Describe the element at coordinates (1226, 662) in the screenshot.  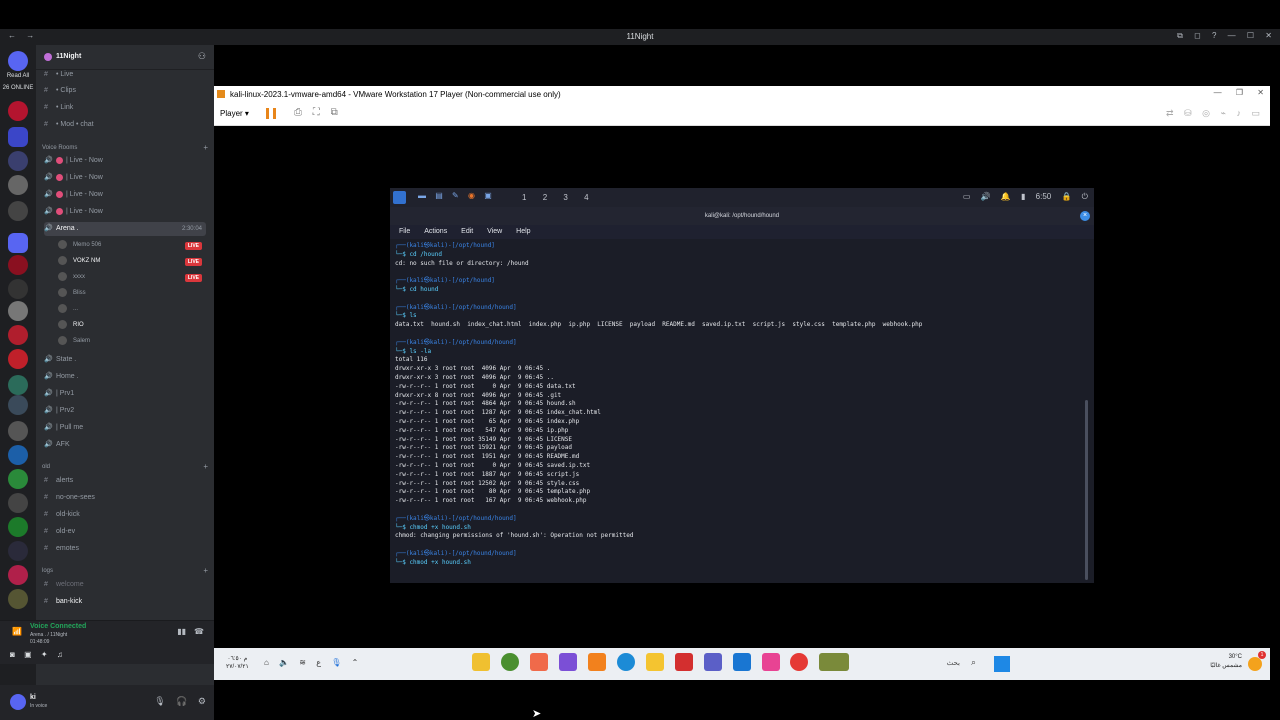
I see `weather-widget: 30°C مشمس غالبًا` at that location.